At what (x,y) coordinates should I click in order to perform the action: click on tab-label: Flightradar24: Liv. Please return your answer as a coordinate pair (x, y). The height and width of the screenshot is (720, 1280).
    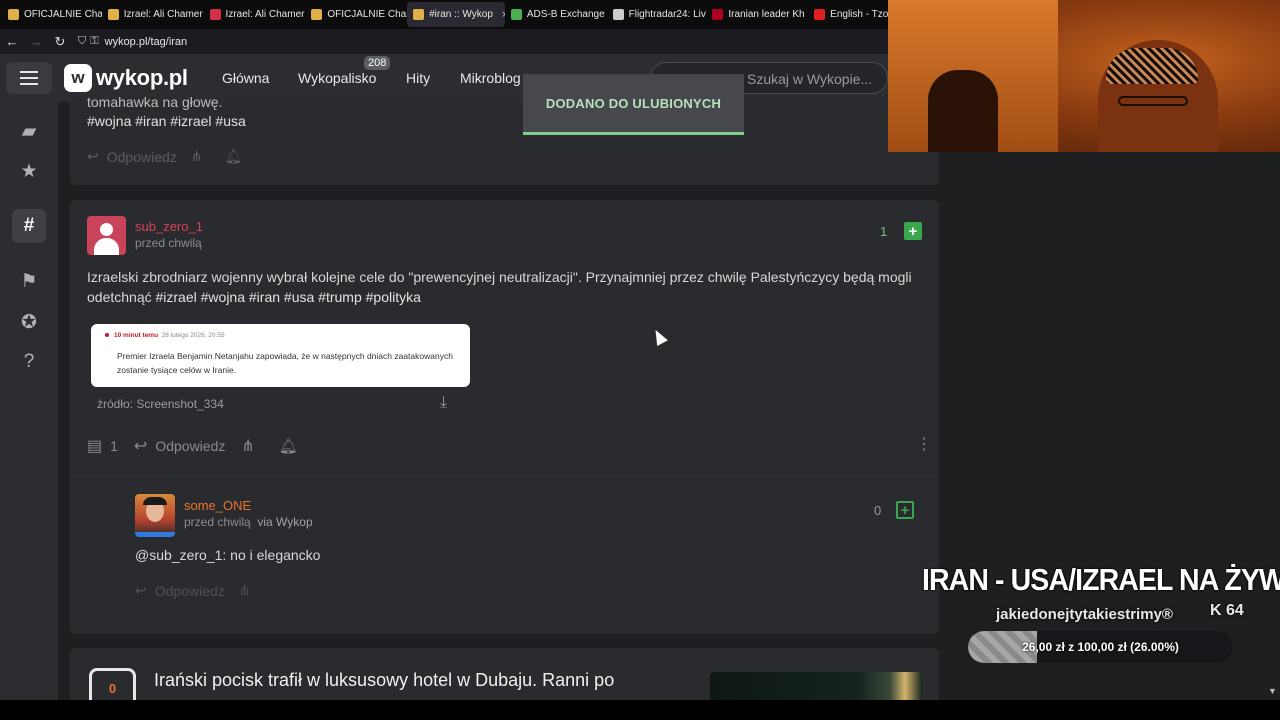
    Looking at the image, I should click on (667, 14).